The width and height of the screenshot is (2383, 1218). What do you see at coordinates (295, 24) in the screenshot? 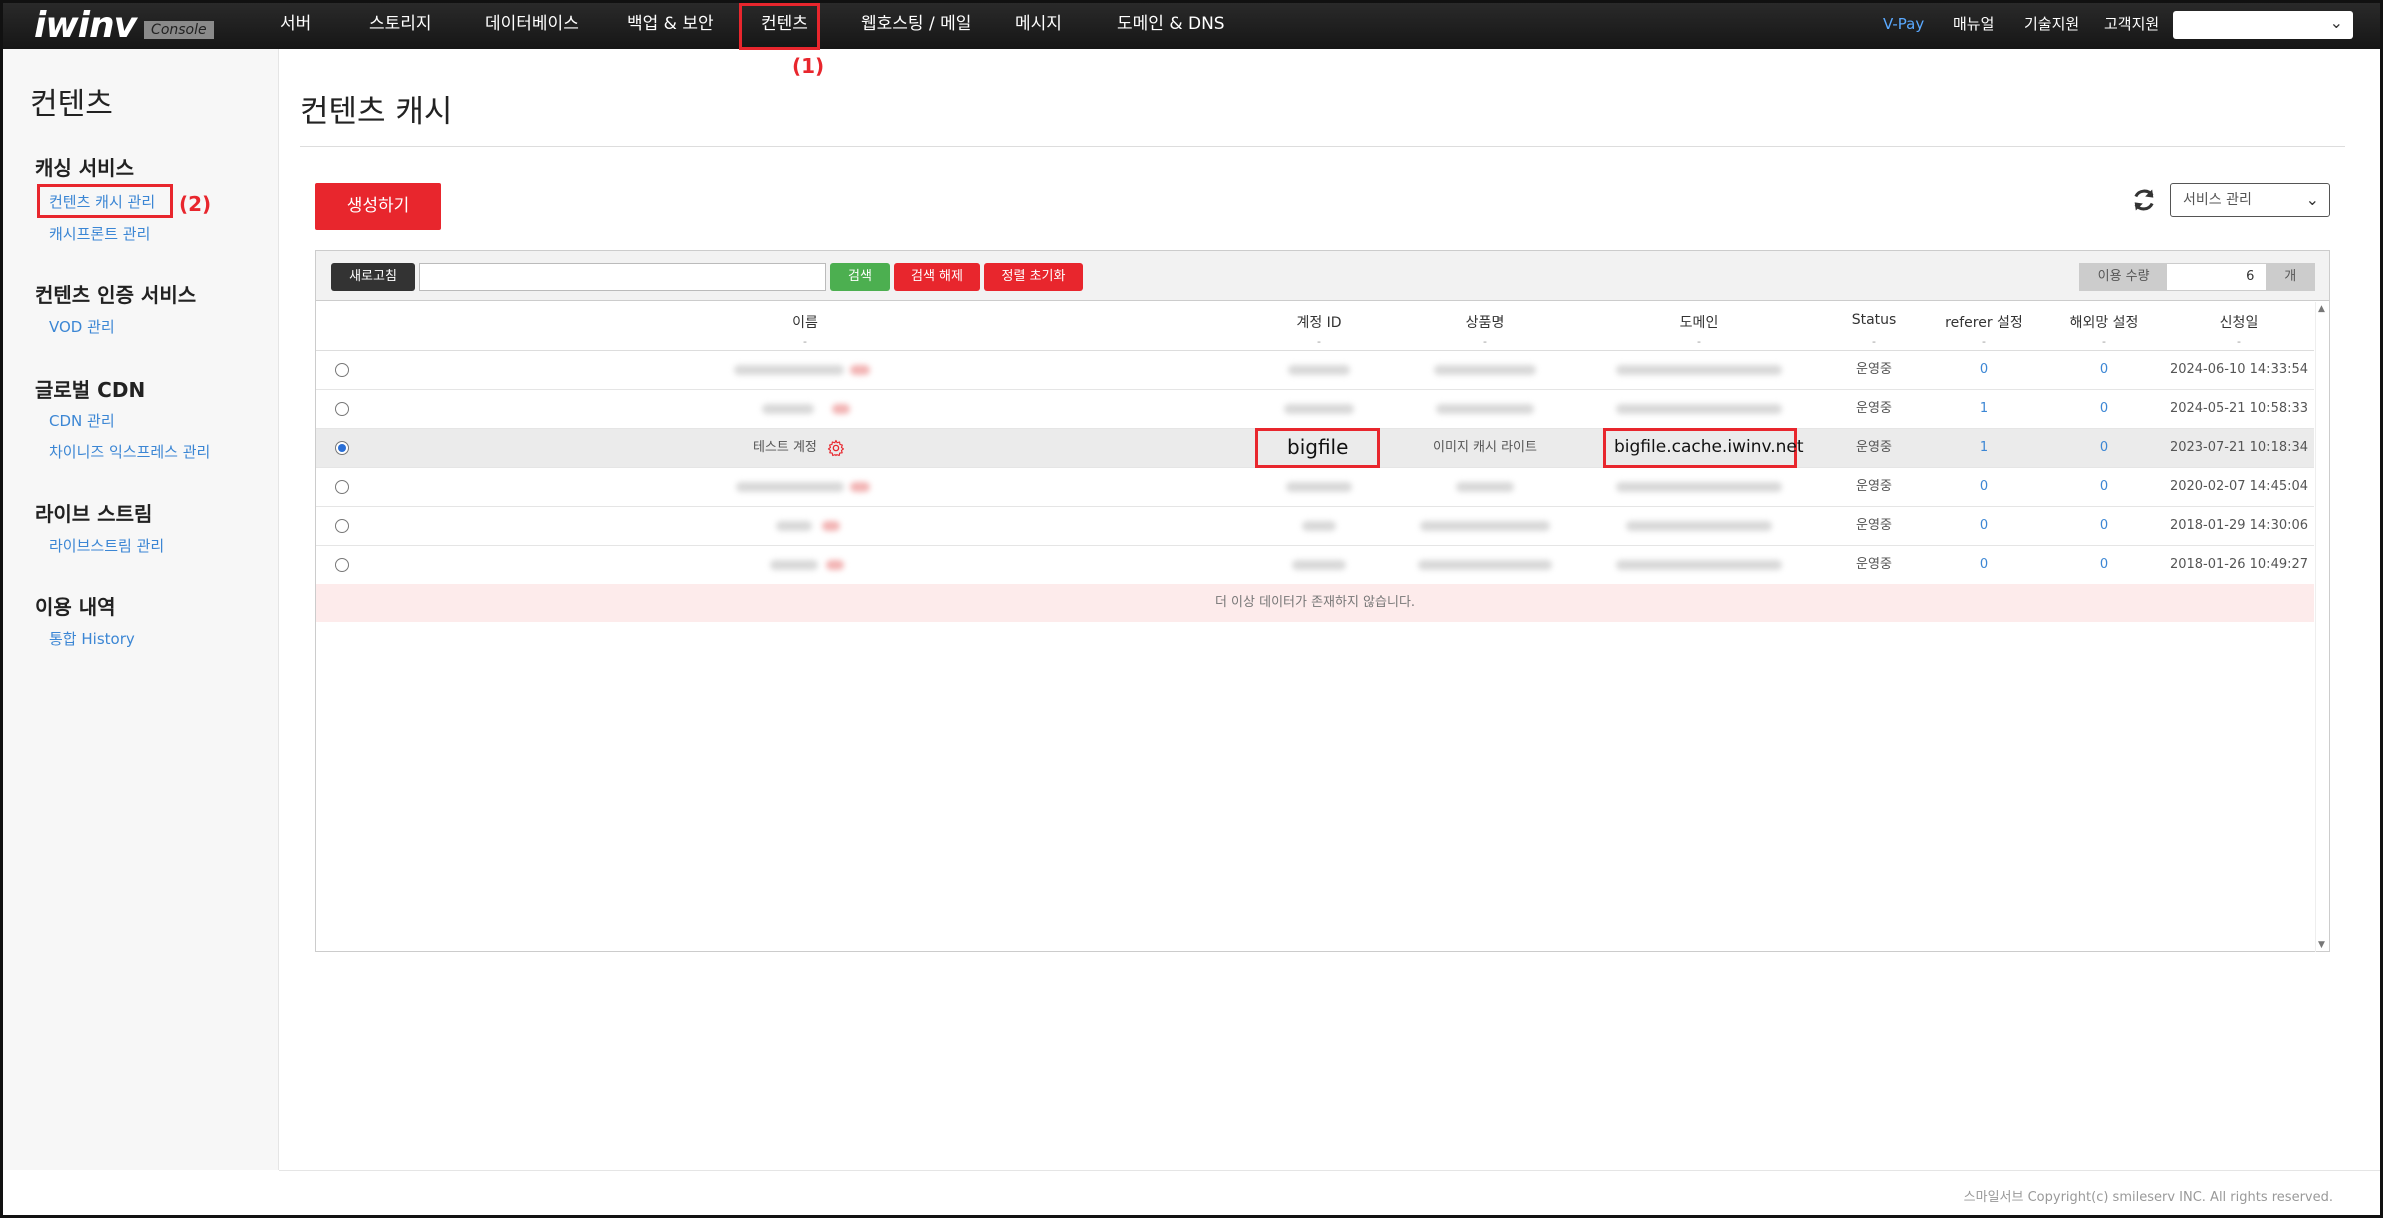
I see `nav-item-server: 서버` at bounding box center [295, 24].